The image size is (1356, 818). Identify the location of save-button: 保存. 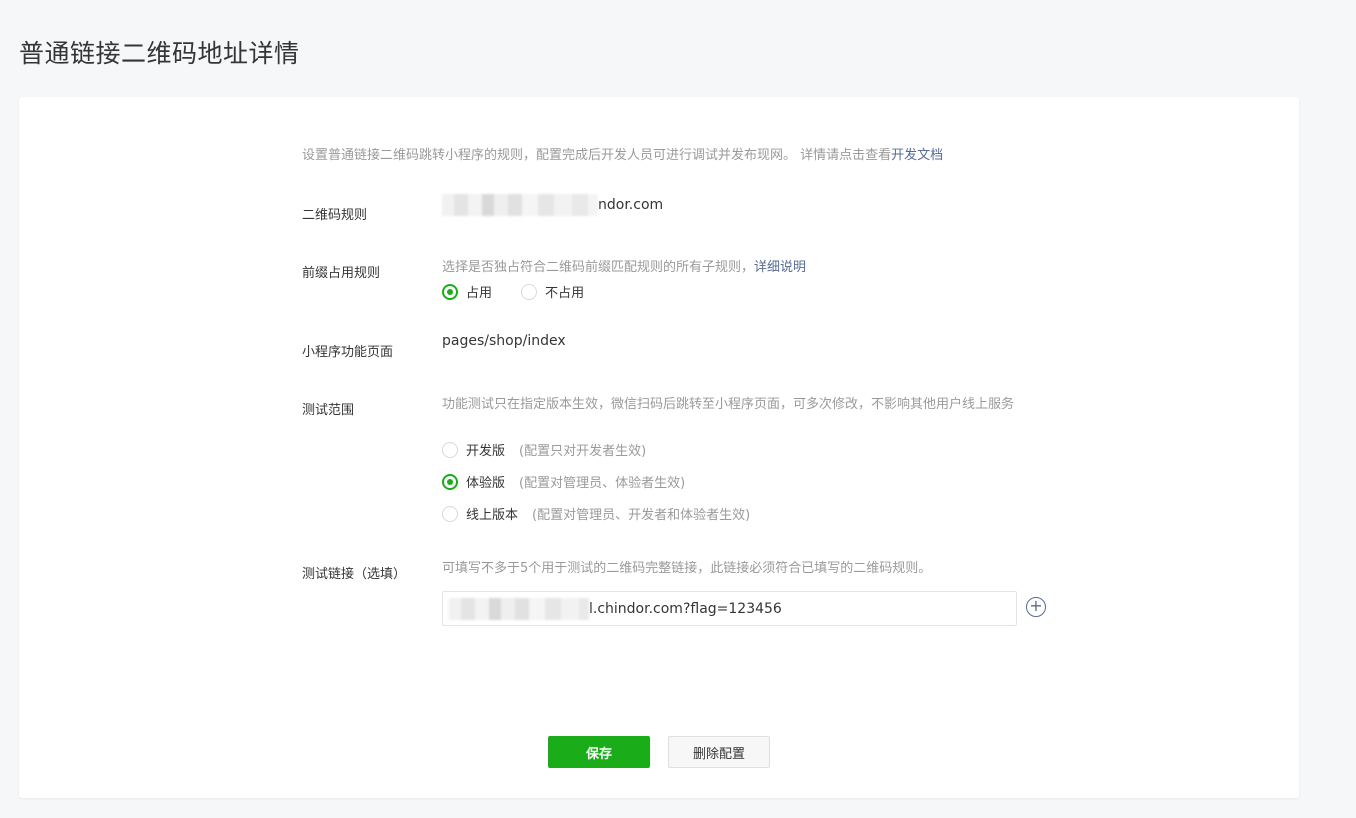
(599, 752).